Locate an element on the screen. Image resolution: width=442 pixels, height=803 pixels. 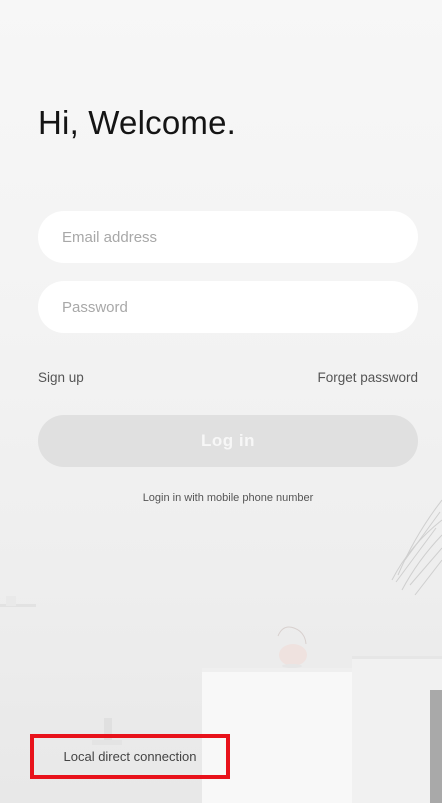
password-field is located at coordinates (228, 307).